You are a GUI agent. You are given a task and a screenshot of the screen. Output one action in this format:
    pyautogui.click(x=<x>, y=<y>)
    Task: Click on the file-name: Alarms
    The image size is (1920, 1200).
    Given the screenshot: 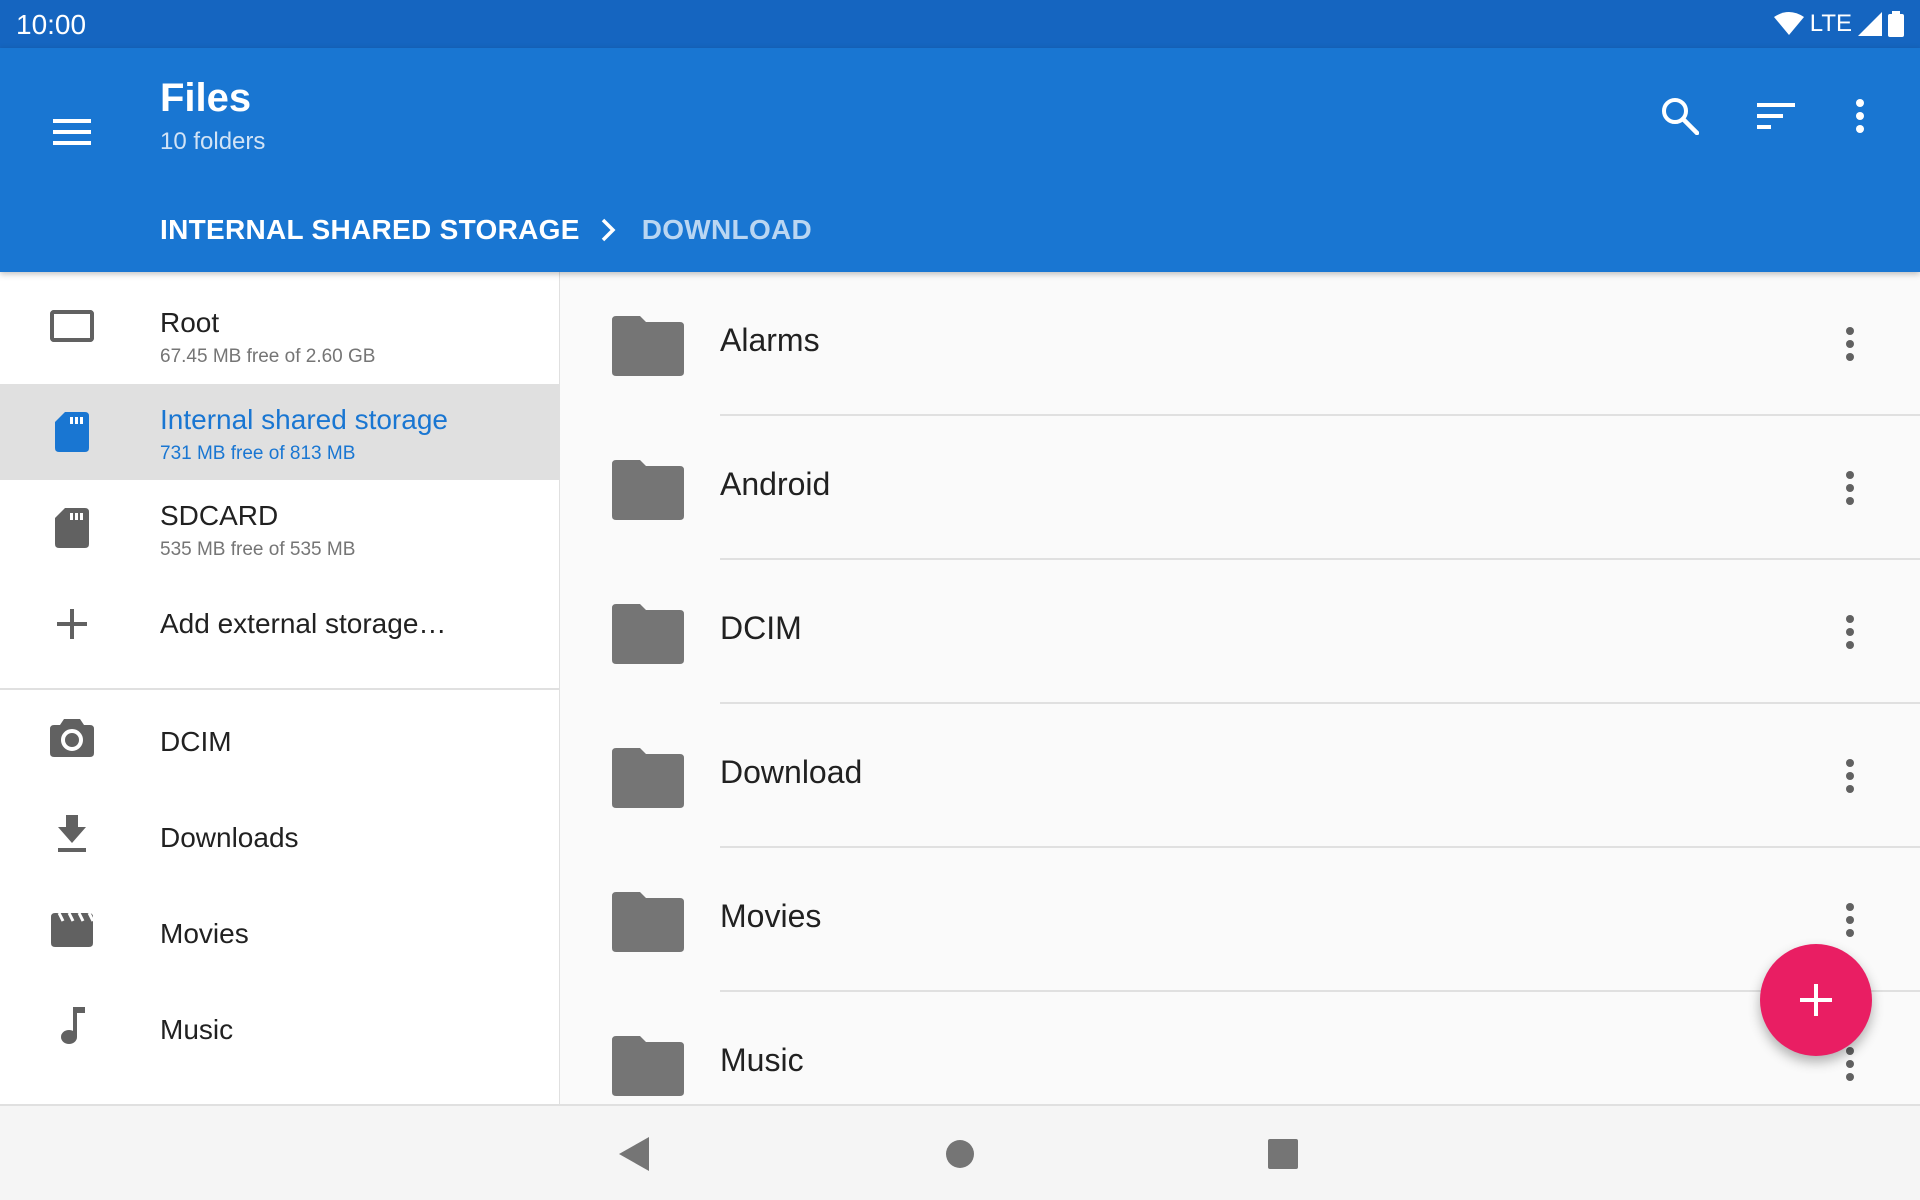 What is the action you would take?
    pyautogui.click(x=770, y=340)
    